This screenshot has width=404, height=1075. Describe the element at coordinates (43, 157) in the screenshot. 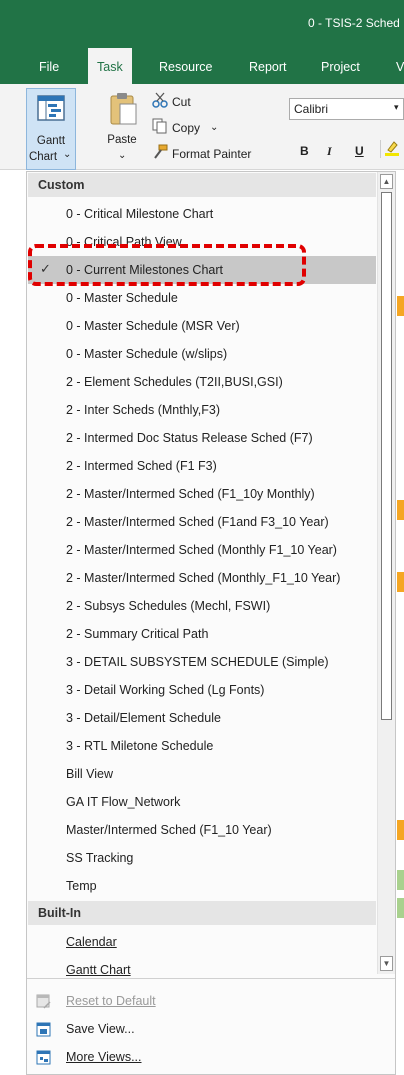

I see `gantt-chart-label-line2: Chart` at that location.